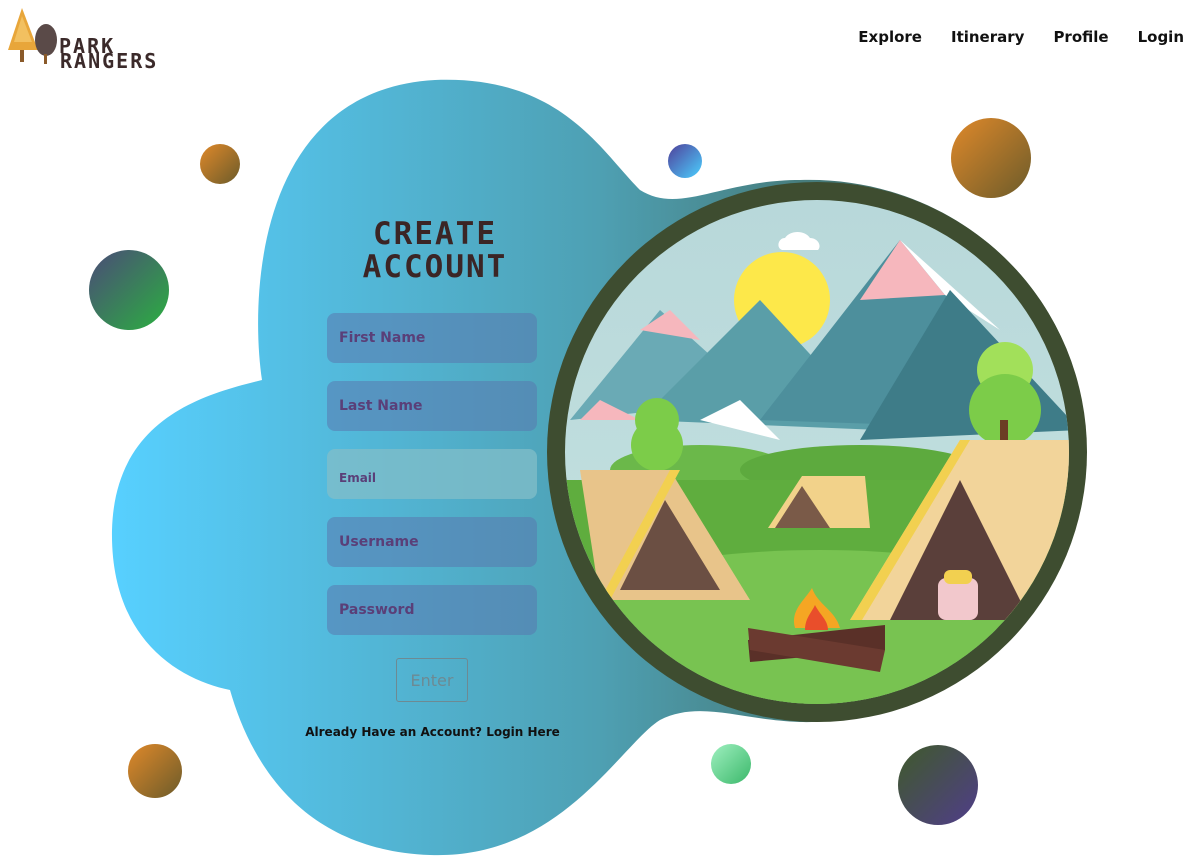 This screenshot has height=865, width=1194. What do you see at coordinates (432, 542) in the screenshot?
I see `username-input` at bounding box center [432, 542].